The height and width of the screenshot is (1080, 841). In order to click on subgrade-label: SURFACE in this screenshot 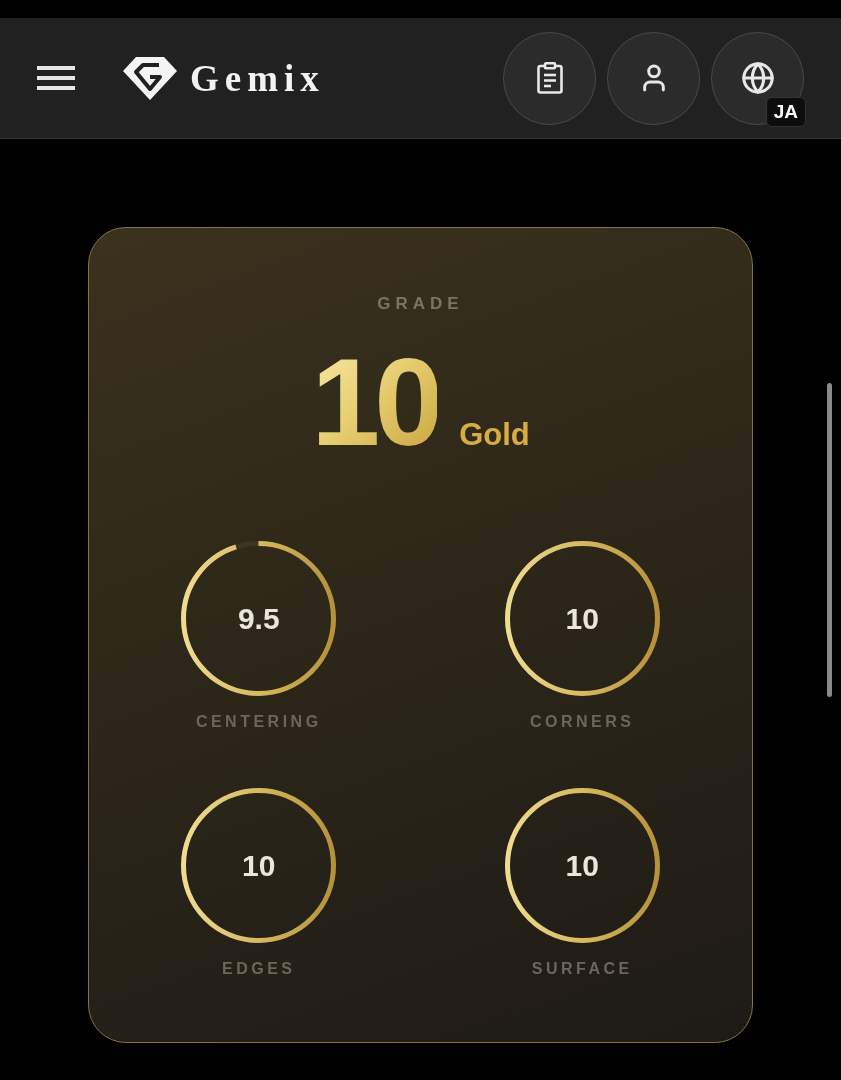, I will do `click(582, 969)`.